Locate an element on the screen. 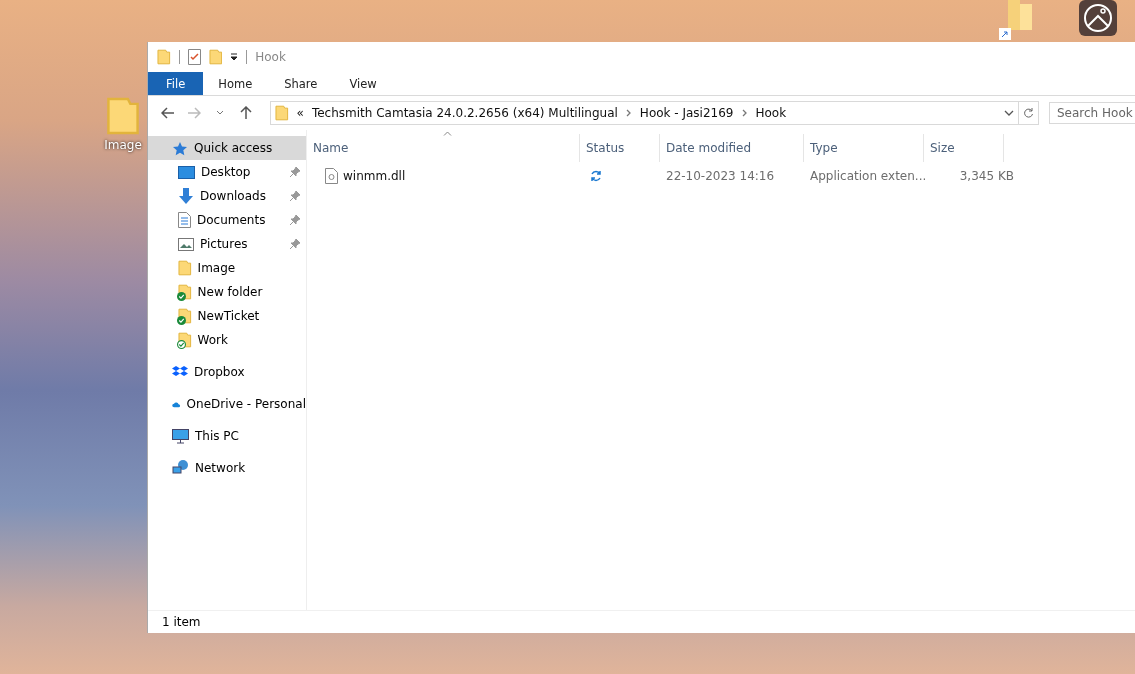 The width and height of the screenshot is (1135, 674). refresh-button is located at coordinates (1029, 113).